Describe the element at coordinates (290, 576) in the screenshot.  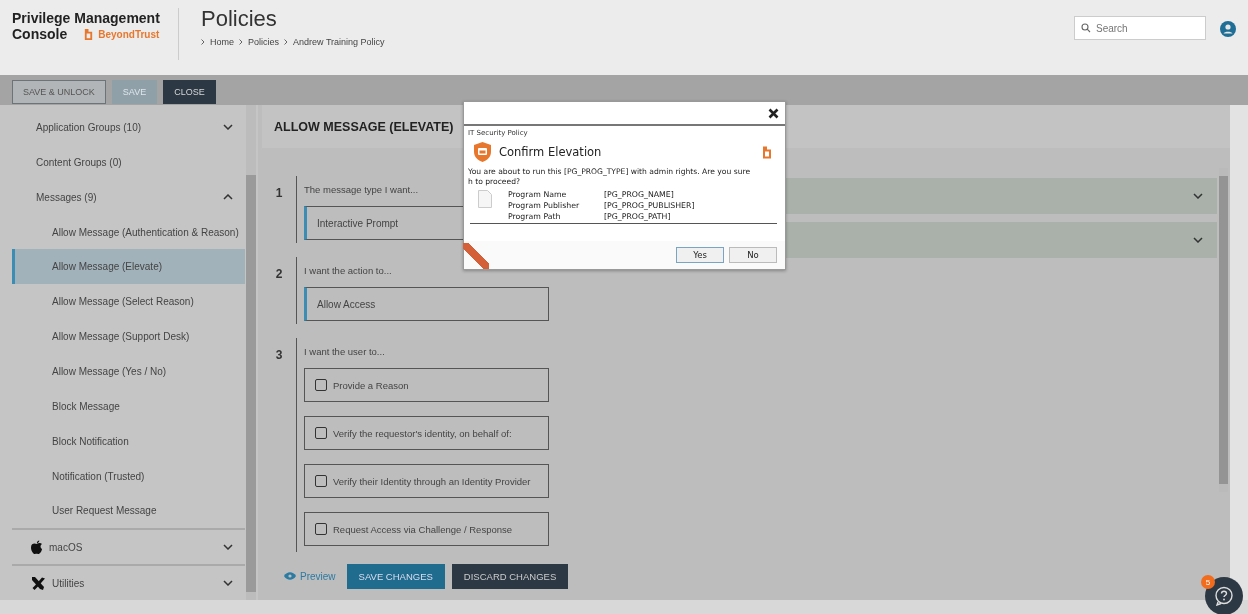
I see `eye-icon` at that location.